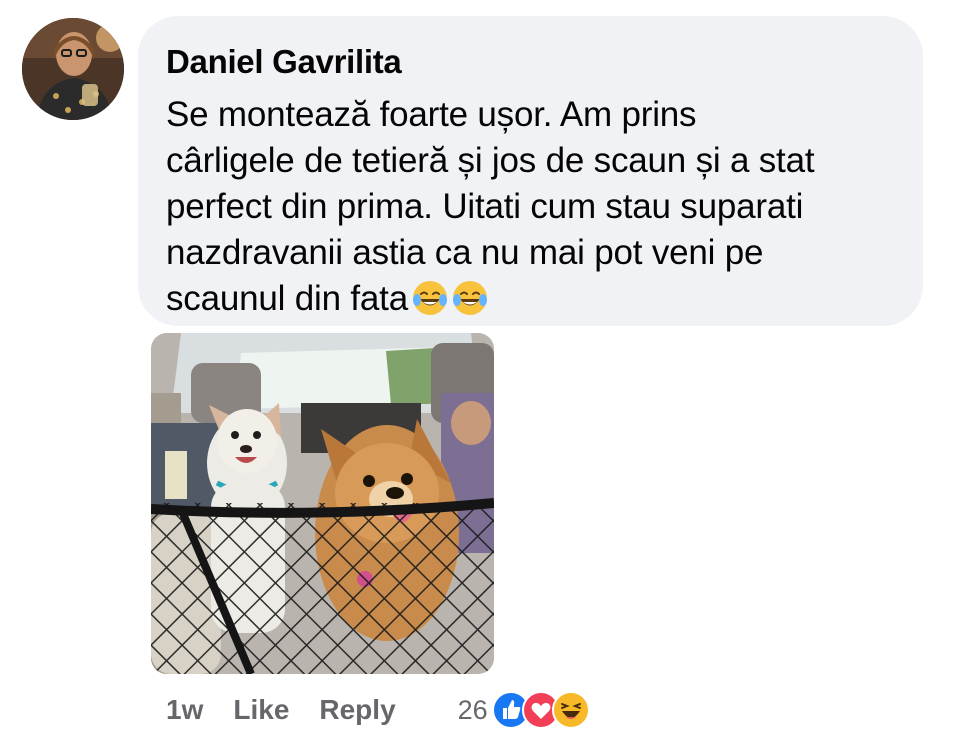 The width and height of the screenshot is (969, 747). I want to click on reactions-summary: 26, so click(524, 710).